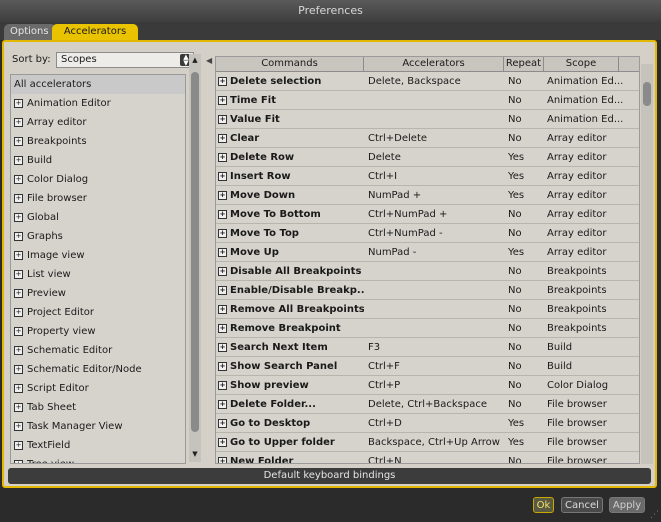  I want to click on table-row: + Clear Ctrl+Delete No Array editor, so click(427, 138).